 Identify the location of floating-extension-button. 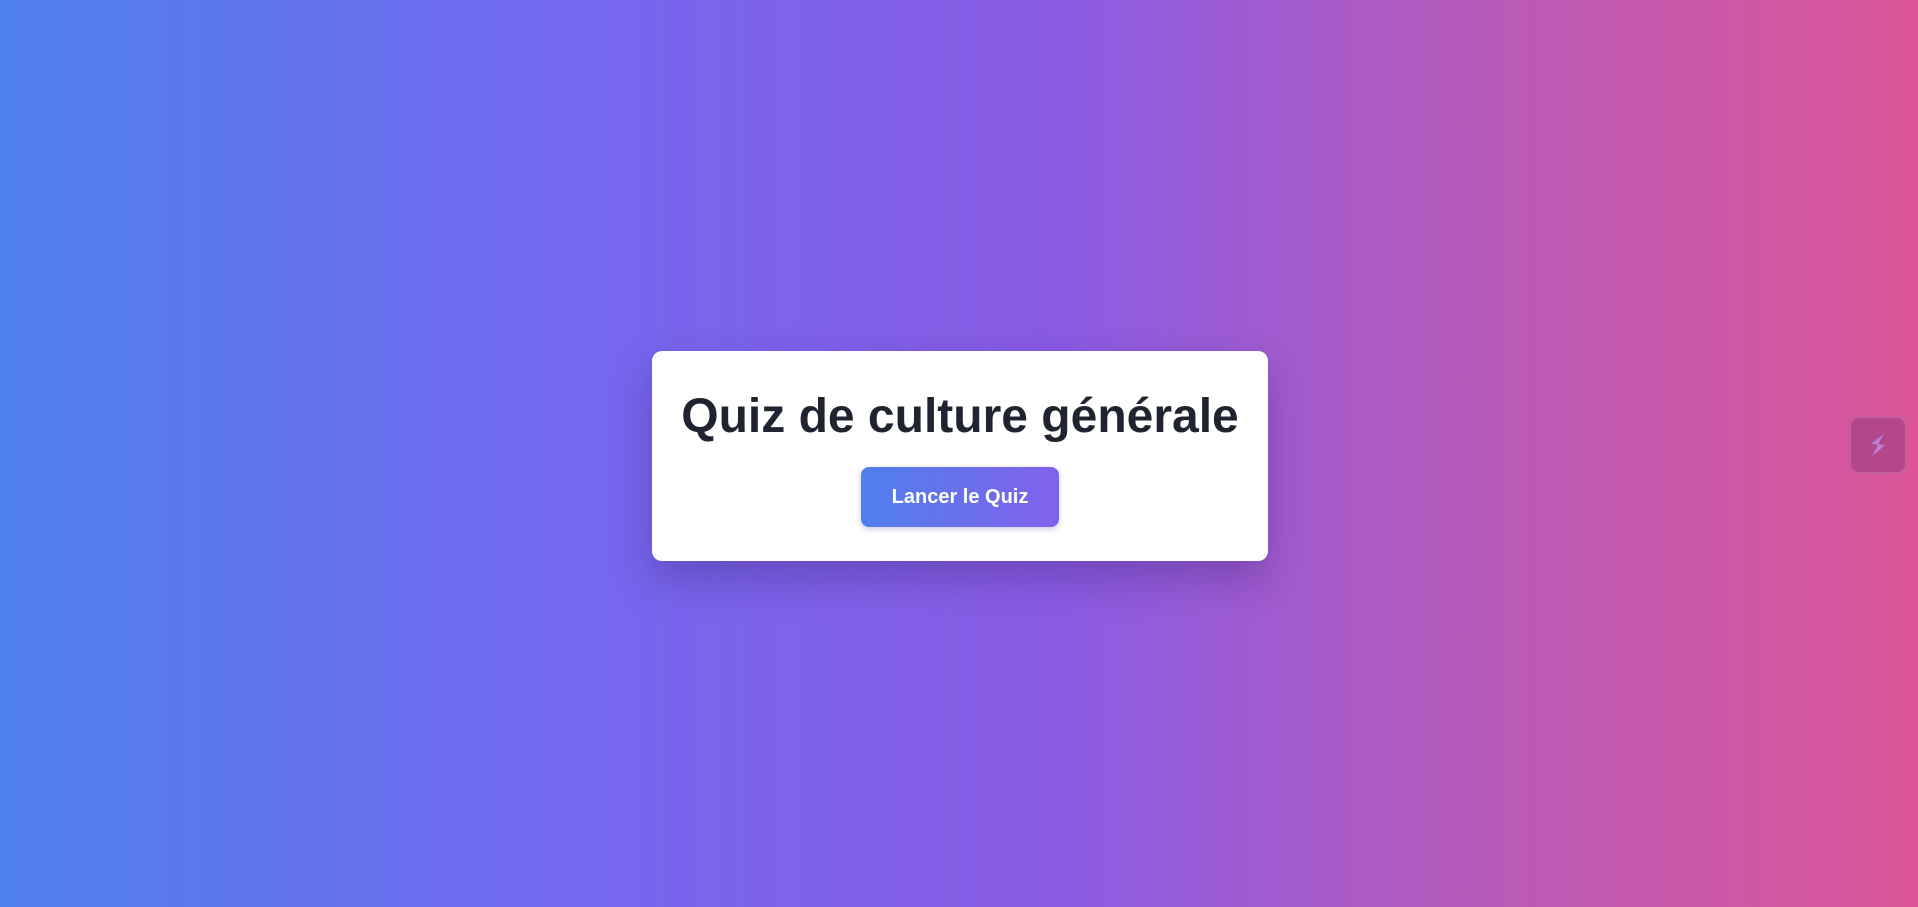
(1878, 445).